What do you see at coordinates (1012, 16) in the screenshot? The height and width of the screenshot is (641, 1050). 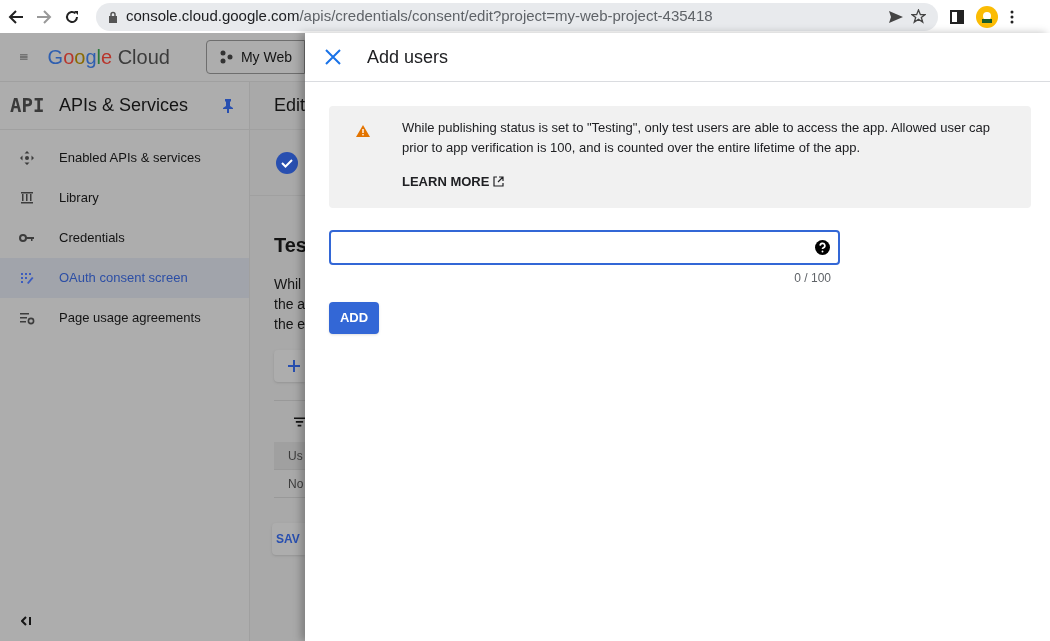 I see `more-icon` at bounding box center [1012, 16].